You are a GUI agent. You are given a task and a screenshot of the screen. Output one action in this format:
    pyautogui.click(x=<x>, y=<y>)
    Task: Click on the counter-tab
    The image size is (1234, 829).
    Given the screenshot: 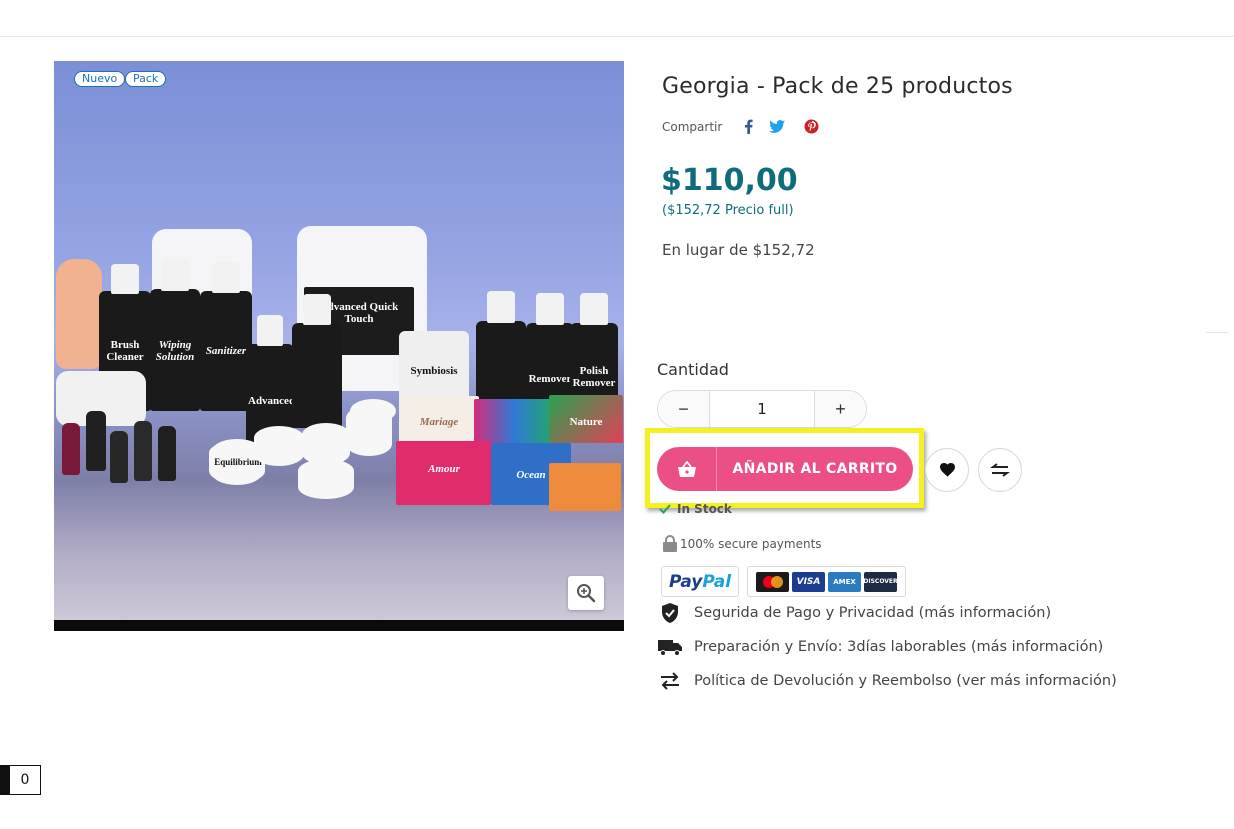 What is the action you would take?
    pyautogui.click(x=5, y=780)
    